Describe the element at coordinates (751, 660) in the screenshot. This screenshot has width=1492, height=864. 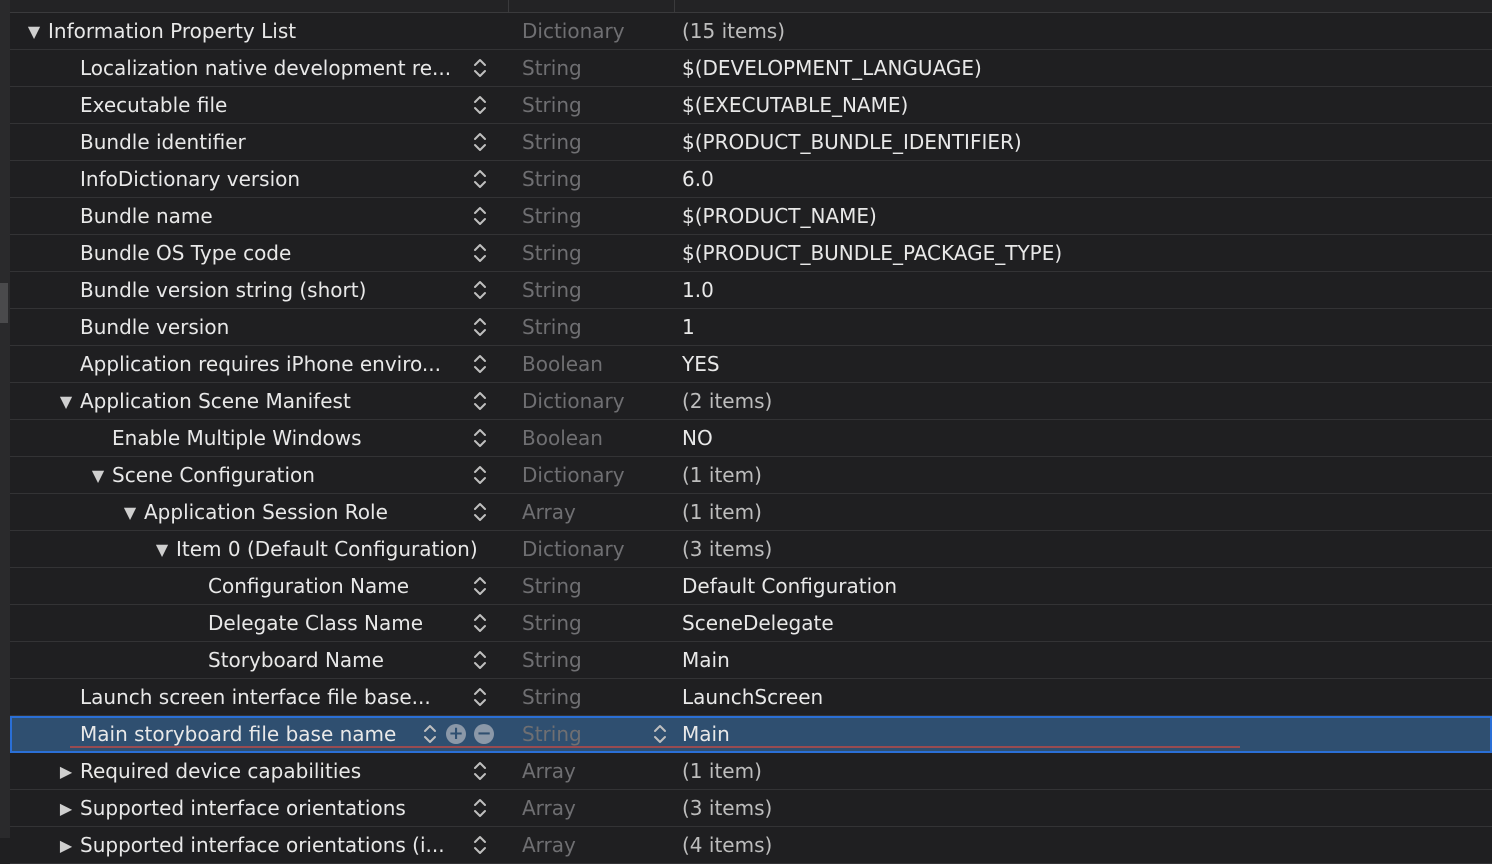
I see `table-row: Storyboard Name String Main` at that location.